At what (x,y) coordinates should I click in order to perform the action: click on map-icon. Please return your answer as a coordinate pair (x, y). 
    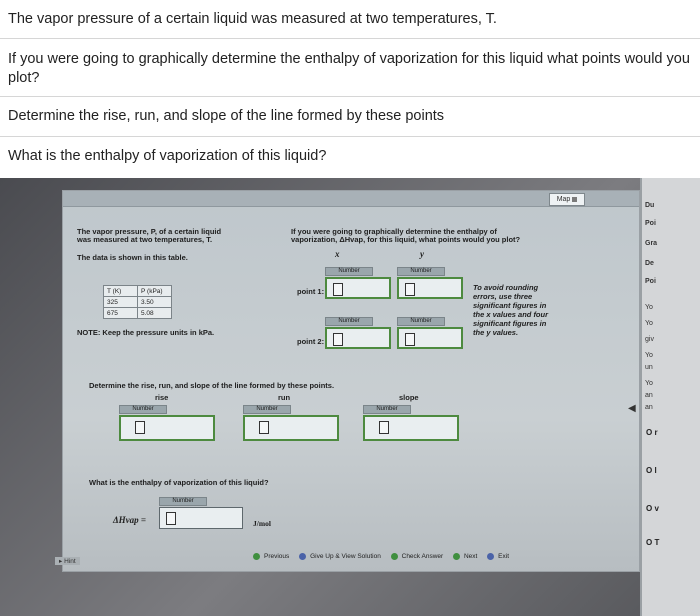
    Looking at the image, I should click on (575, 199).